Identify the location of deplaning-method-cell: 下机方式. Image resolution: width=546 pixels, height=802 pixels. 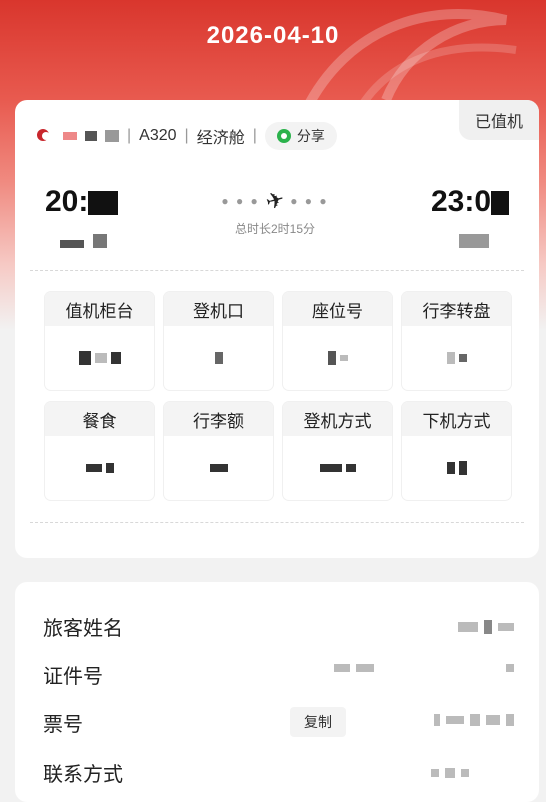
(456, 451).